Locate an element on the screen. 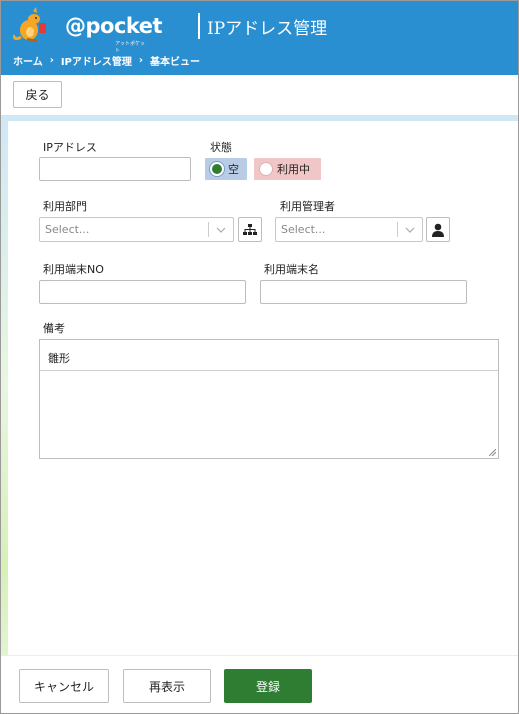  toolbar: 戻る is located at coordinates (259, 95).